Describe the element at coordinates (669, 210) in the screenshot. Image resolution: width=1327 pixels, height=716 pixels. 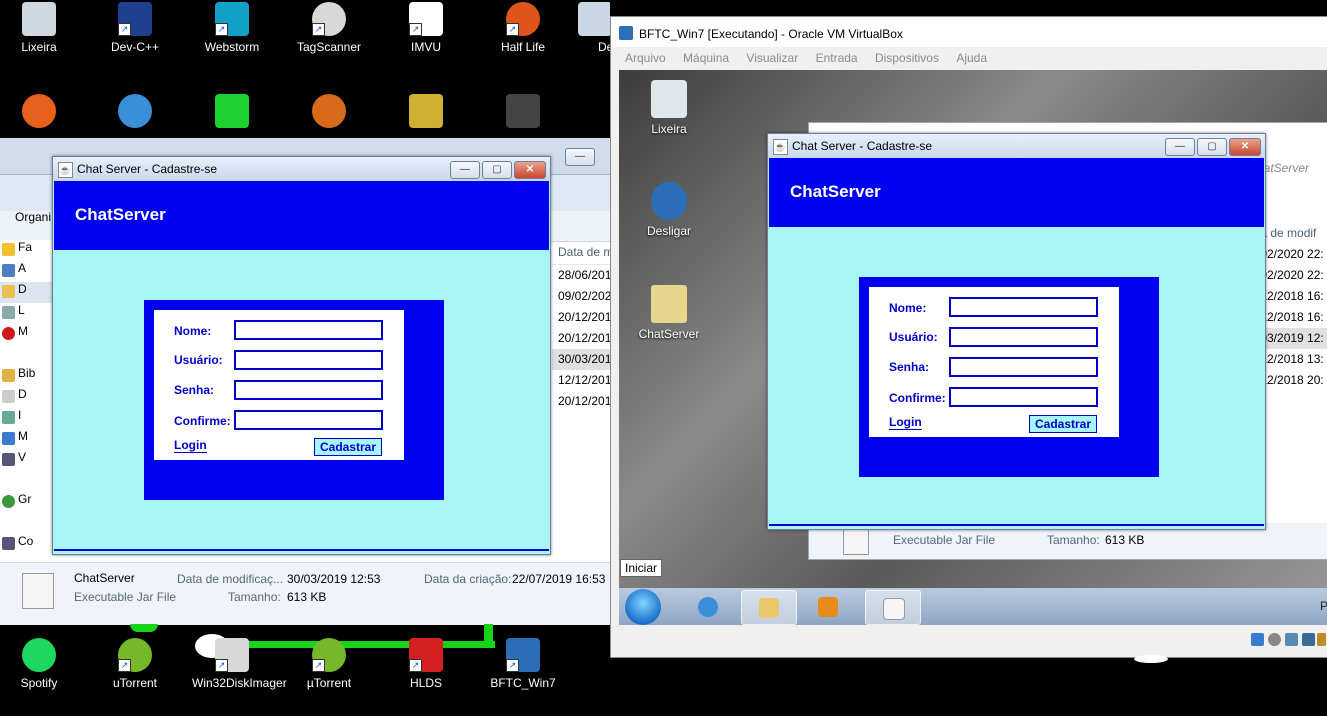
I see `guest-icon-shutdown: Desligar` at that location.